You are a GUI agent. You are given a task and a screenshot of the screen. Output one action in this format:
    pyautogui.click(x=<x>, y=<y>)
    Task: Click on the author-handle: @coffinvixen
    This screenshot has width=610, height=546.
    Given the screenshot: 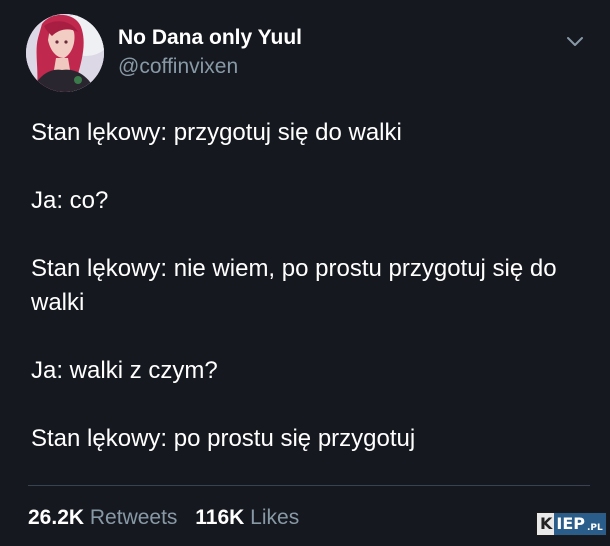 What is the action you would take?
    pyautogui.click(x=178, y=67)
    